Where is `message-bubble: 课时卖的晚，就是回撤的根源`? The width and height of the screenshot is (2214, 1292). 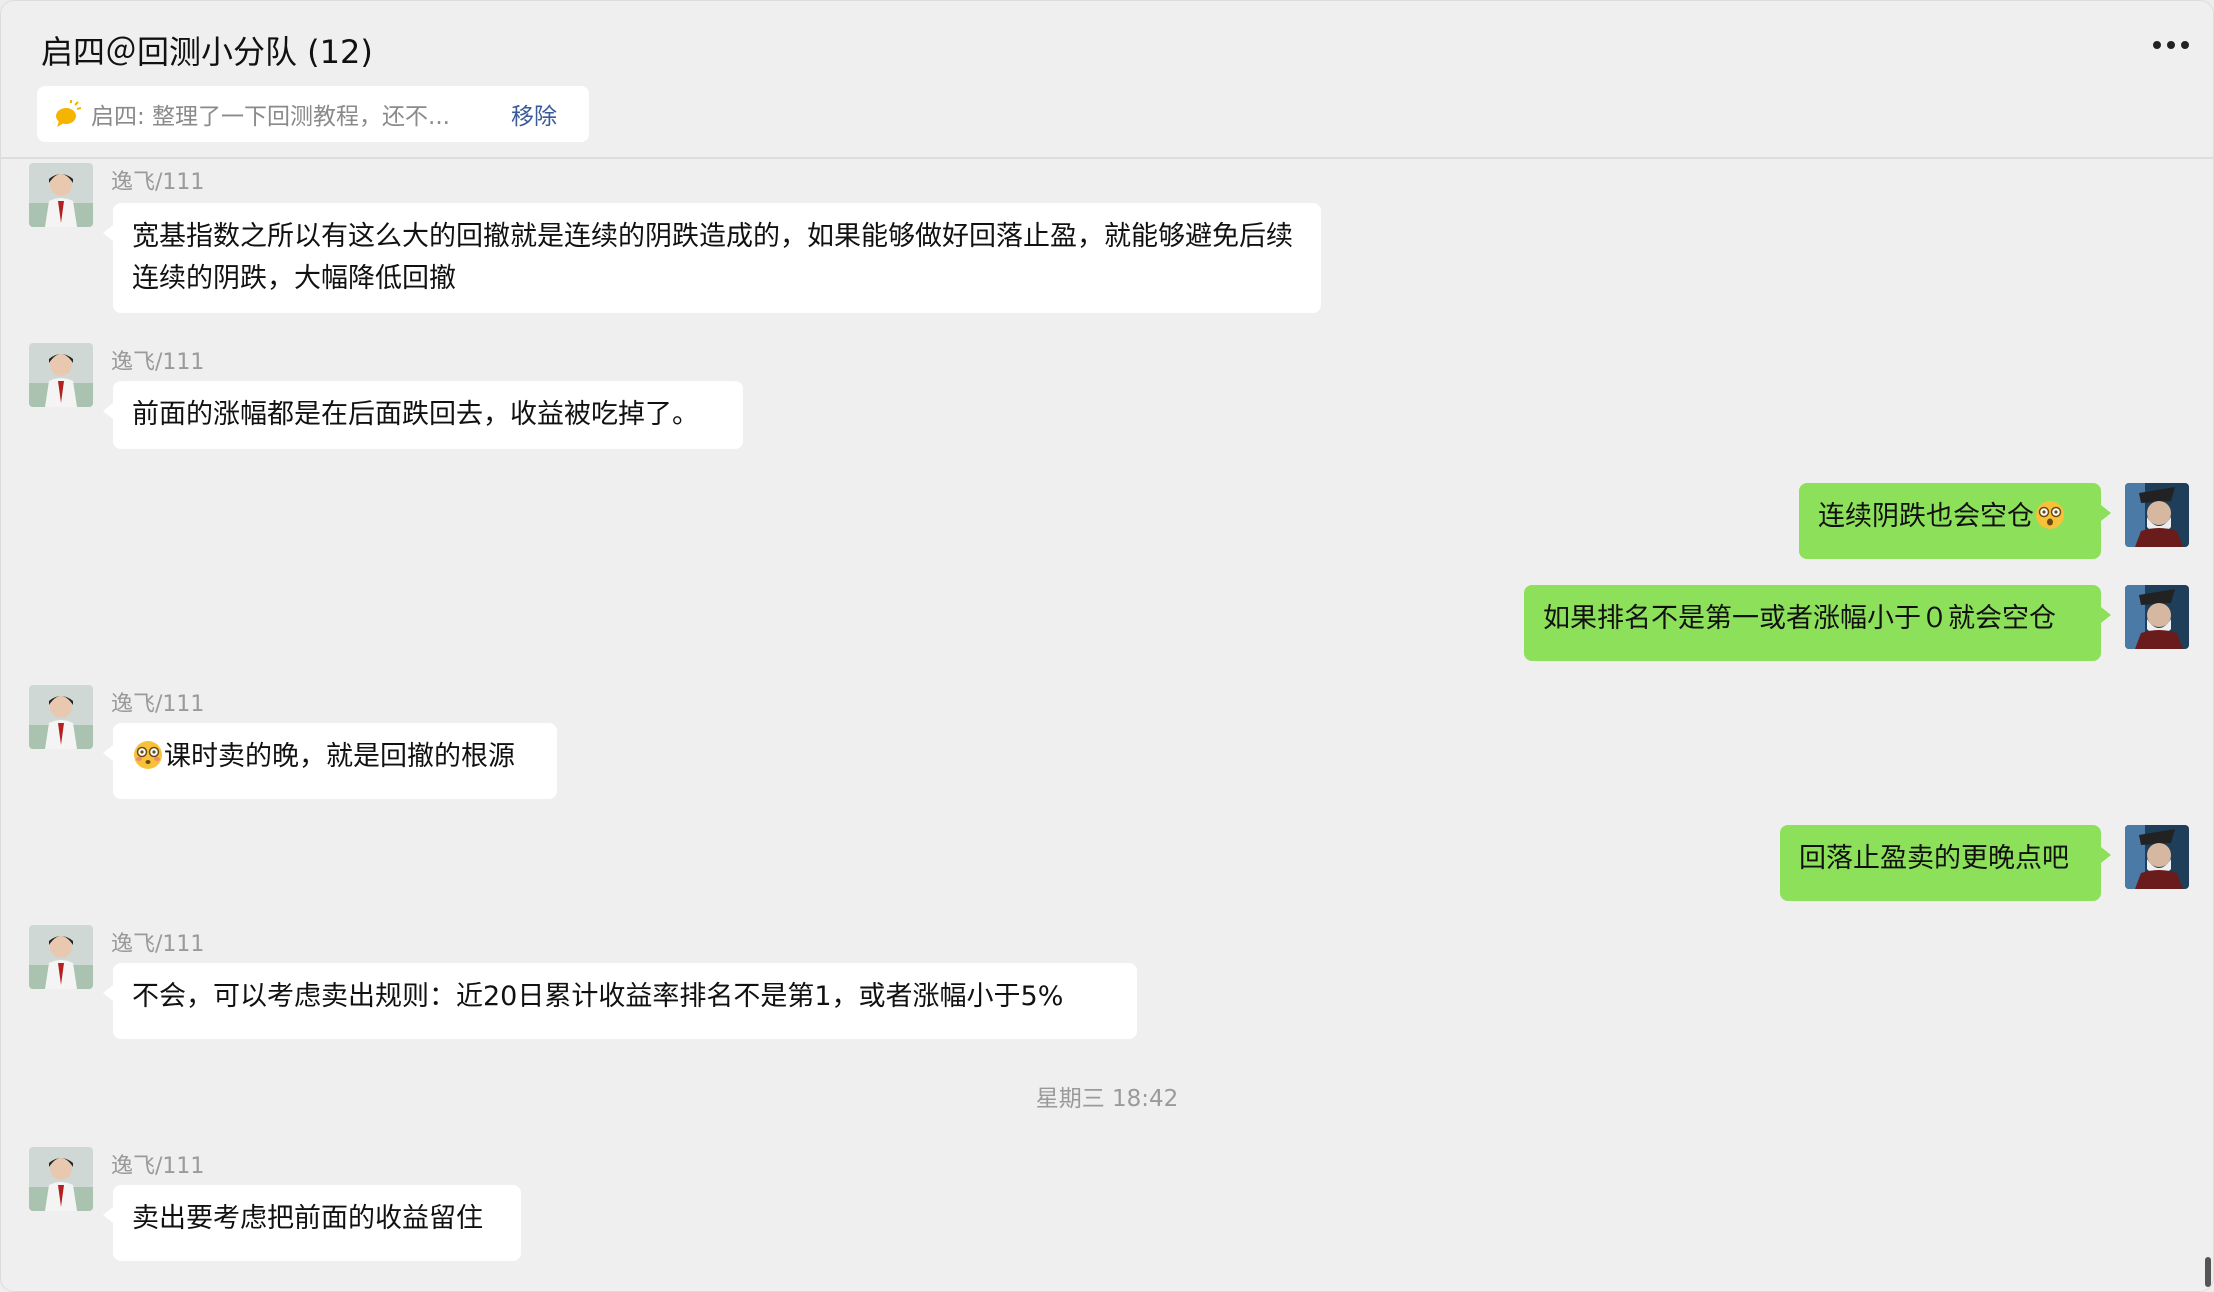
message-bubble: 课时卖的晚，就是回撤的根源 is located at coordinates (330, 761).